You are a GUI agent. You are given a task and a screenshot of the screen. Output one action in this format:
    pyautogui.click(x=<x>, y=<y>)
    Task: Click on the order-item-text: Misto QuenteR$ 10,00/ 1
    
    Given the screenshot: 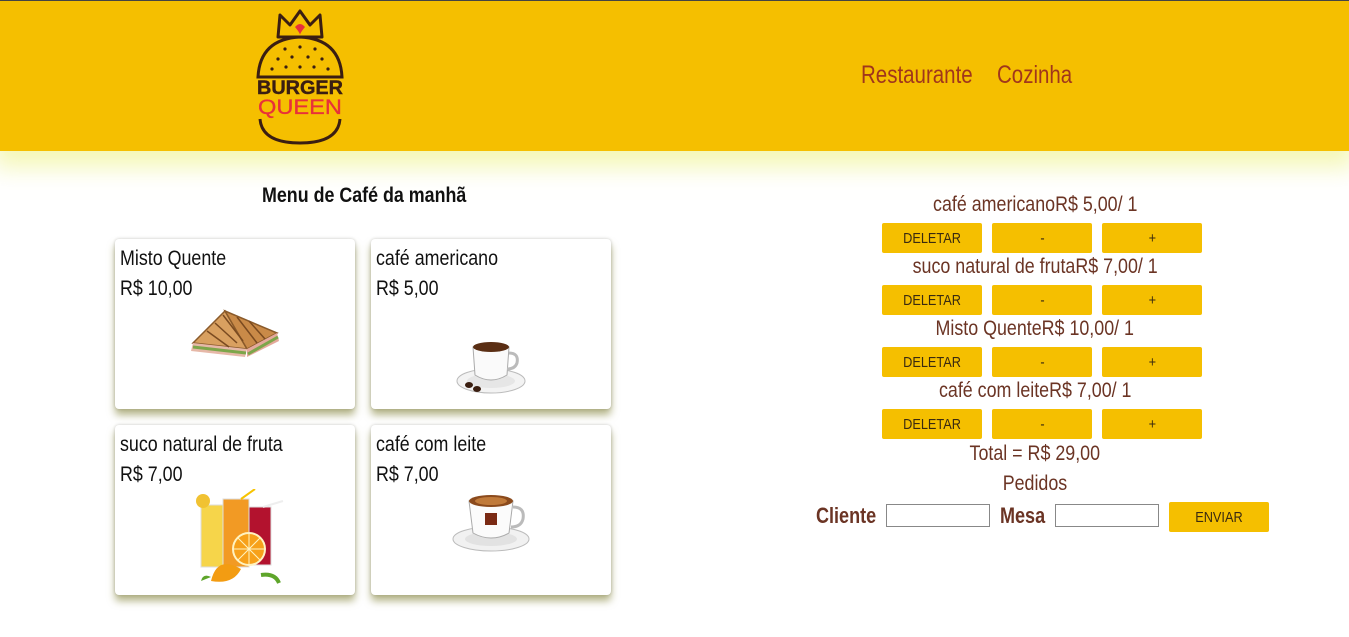 What is the action you would take?
    pyautogui.click(x=1035, y=328)
    